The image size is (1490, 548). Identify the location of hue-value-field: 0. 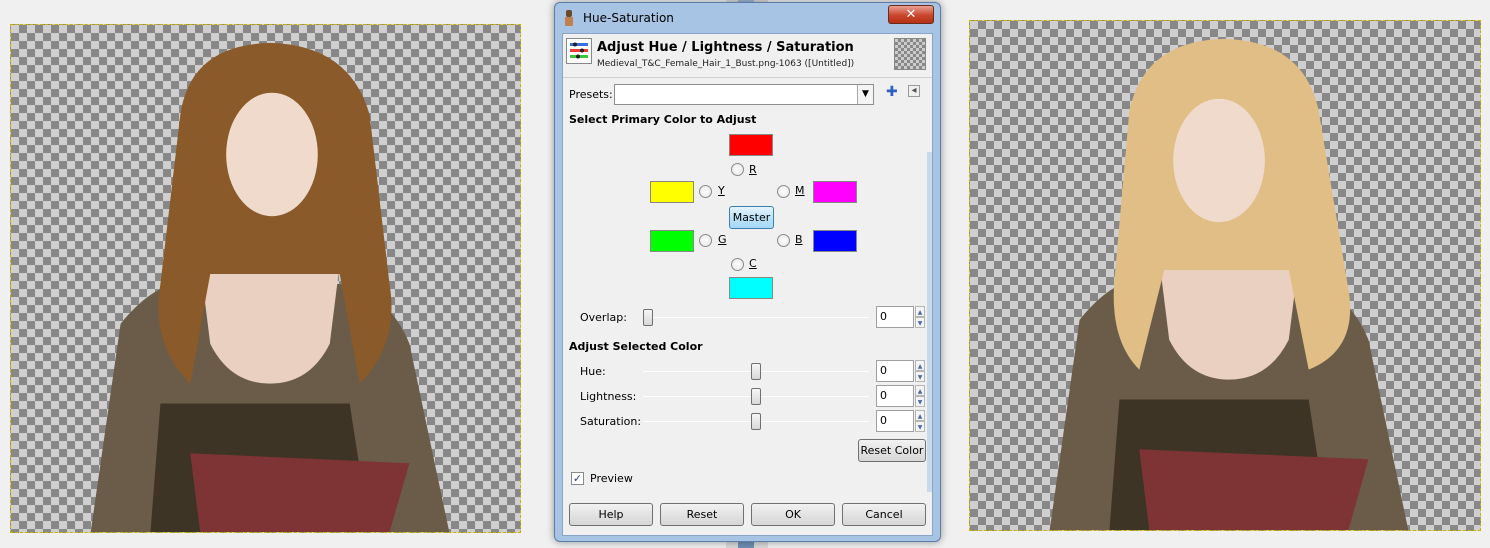
(895, 371).